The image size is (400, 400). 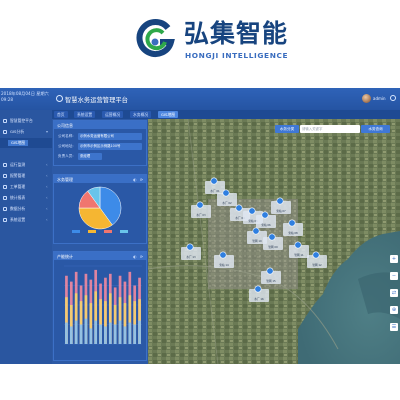 What do you see at coordinates (61, 114) in the screenshot?
I see `tab-home: 首页` at bounding box center [61, 114].